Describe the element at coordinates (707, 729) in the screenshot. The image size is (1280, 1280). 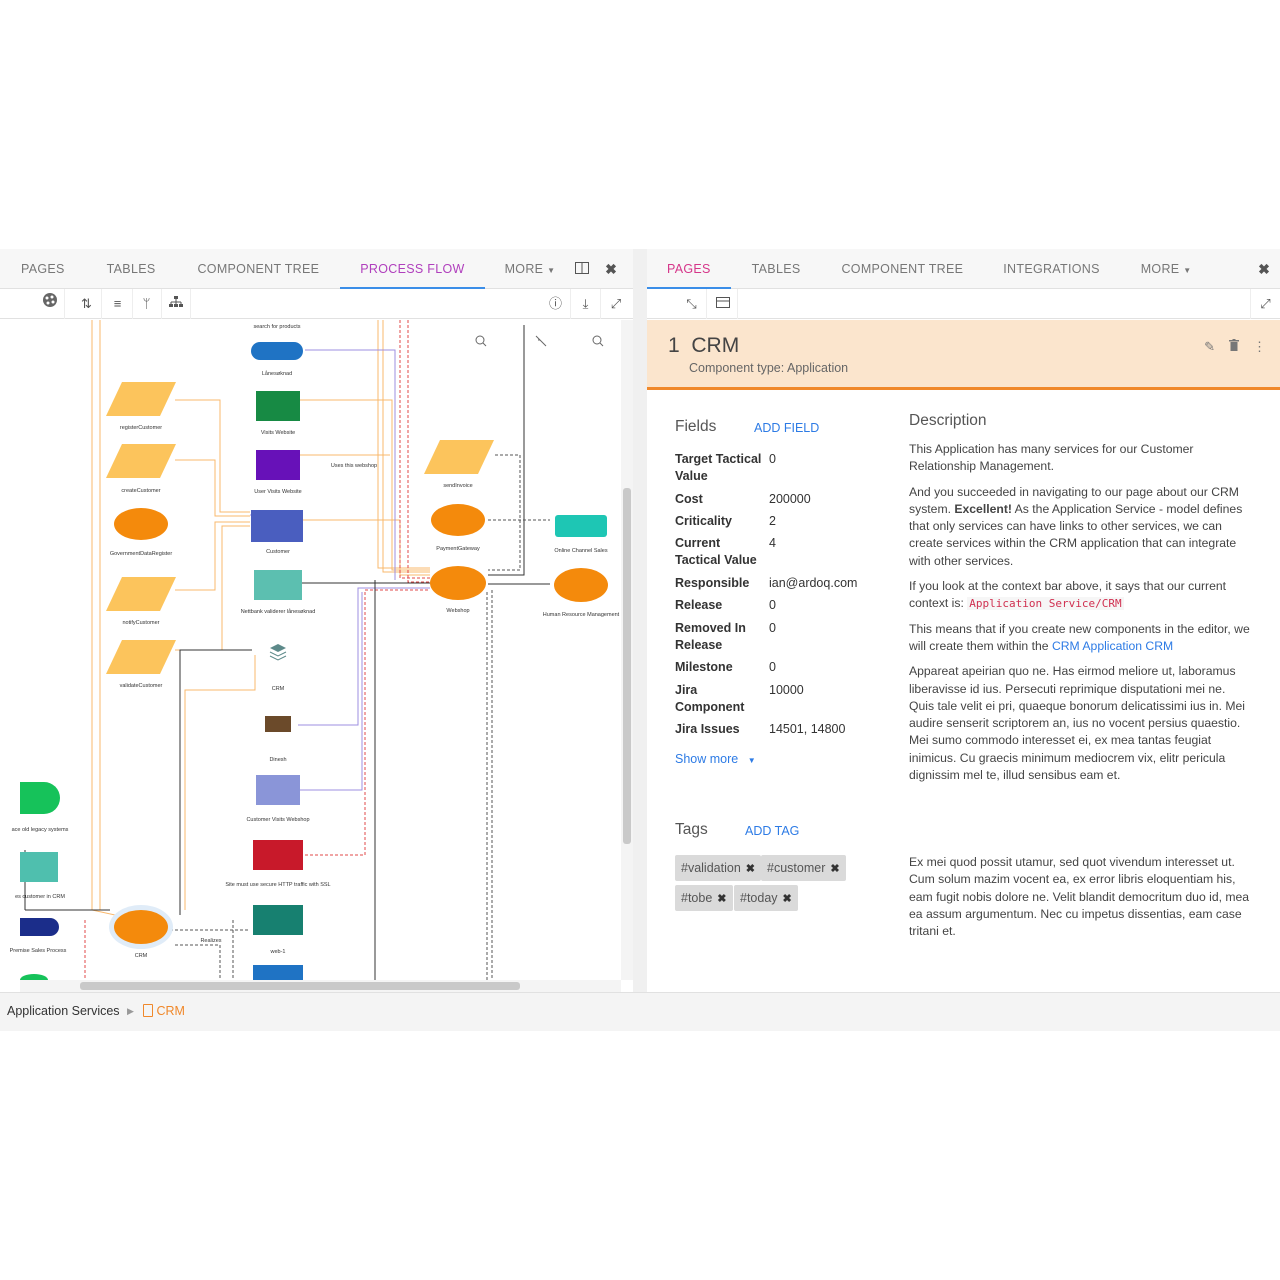
I see `field-key: Jira Issues` at that location.